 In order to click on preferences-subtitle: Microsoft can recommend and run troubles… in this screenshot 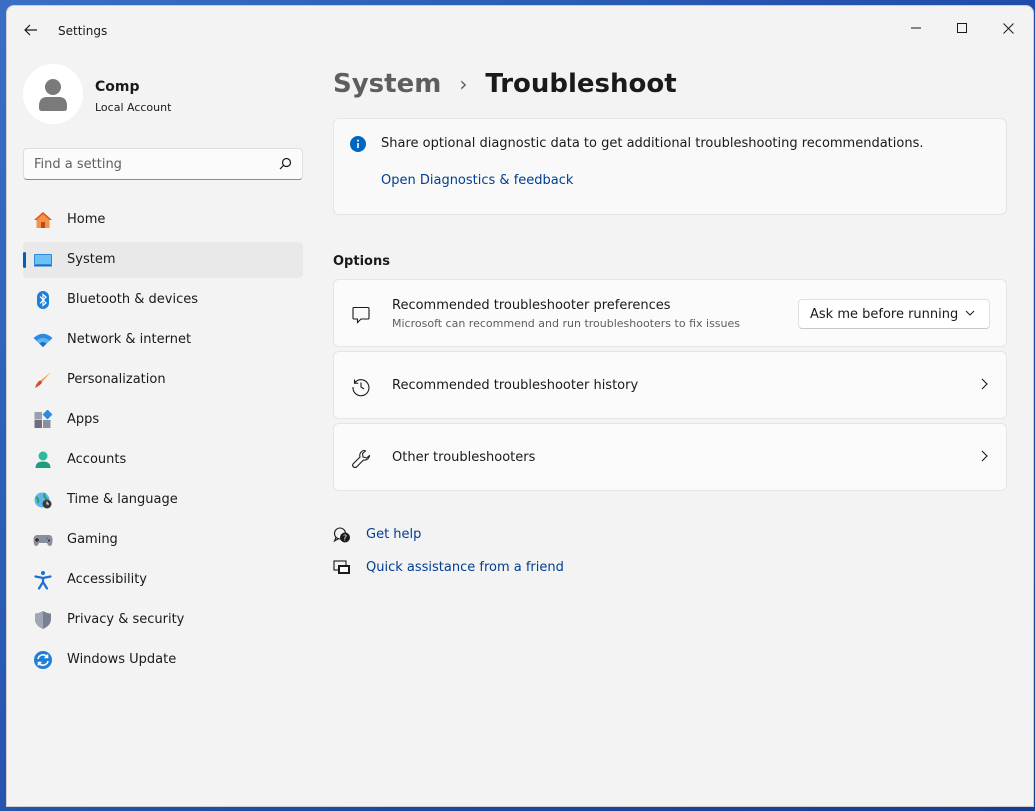, I will do `click(566, 323)`.